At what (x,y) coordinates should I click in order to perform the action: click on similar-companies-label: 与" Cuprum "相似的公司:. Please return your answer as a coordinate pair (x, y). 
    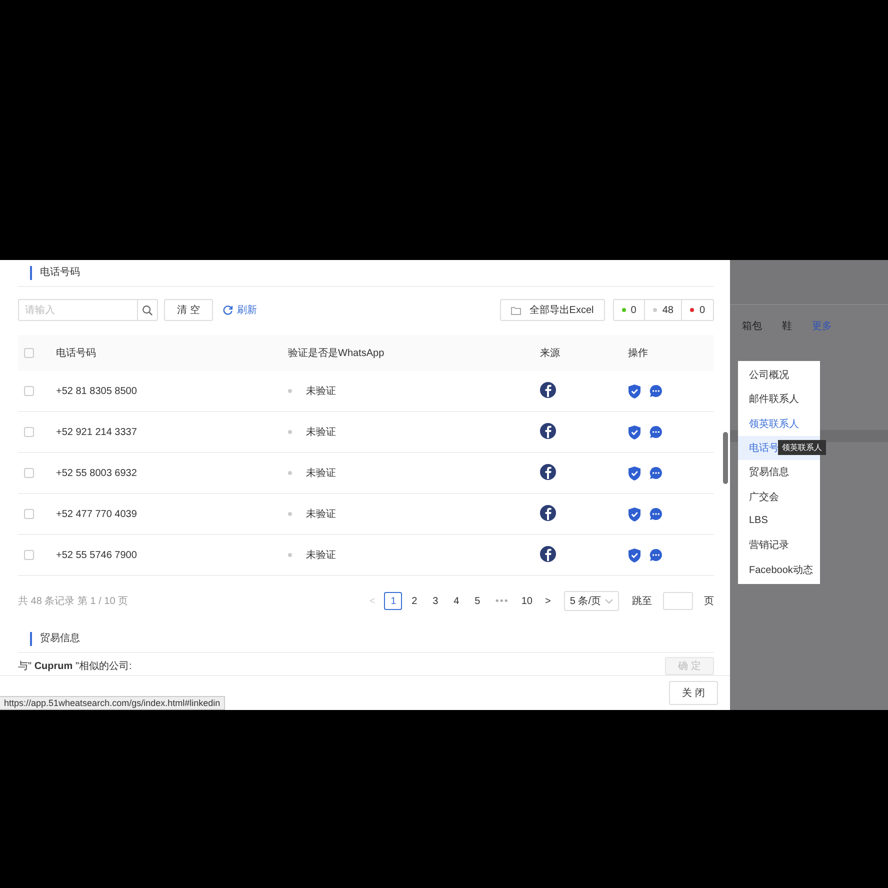
    Looking at the image, I should click on (75, 666).